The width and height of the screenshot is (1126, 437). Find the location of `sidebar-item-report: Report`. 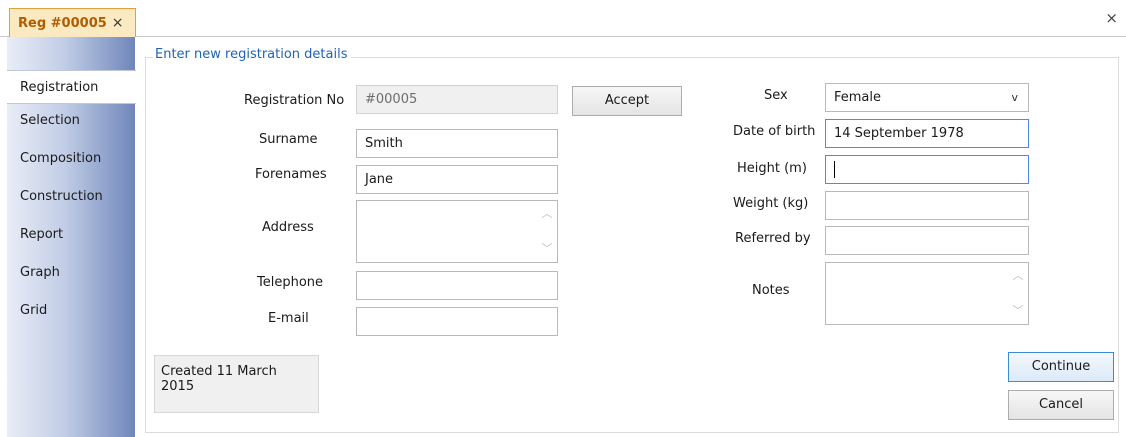

sidebar-item-report: Report is located at coordinates (71, 235).